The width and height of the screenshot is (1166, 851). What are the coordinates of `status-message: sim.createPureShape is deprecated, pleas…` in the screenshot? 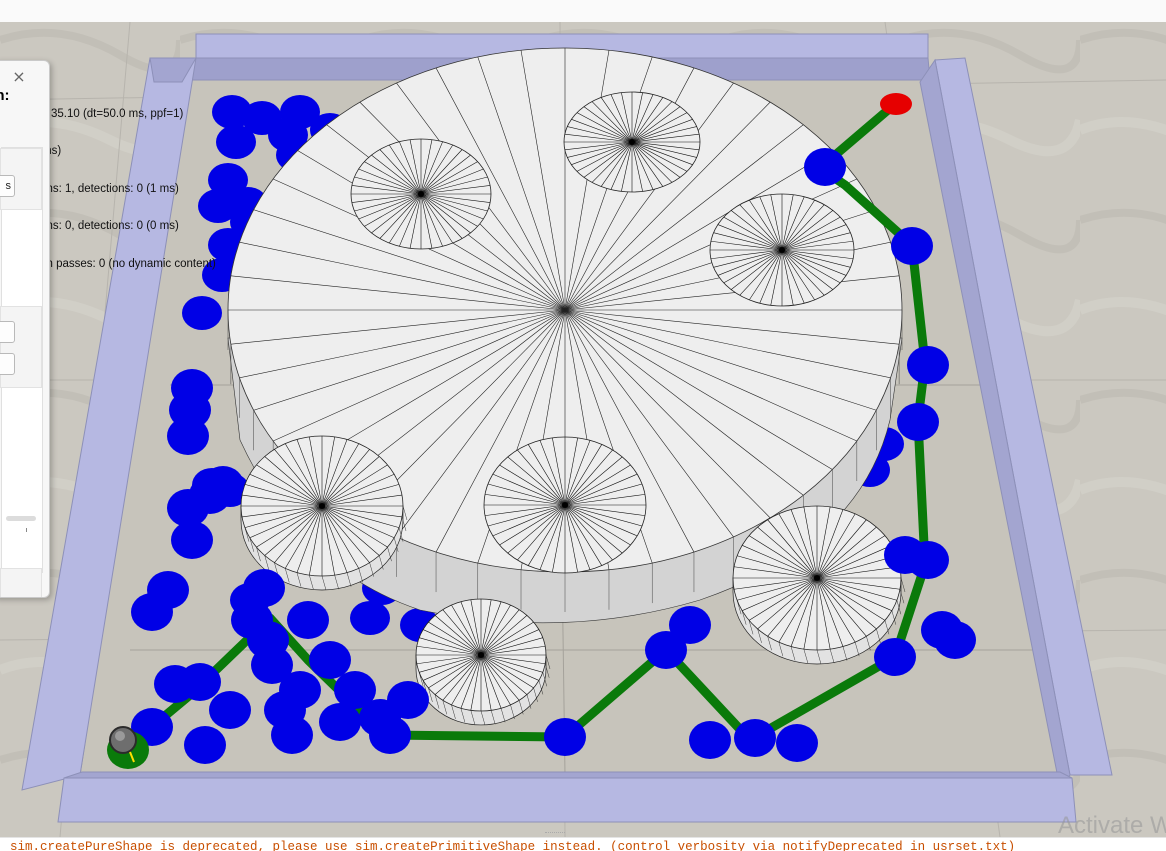 It's located at (513, 845).